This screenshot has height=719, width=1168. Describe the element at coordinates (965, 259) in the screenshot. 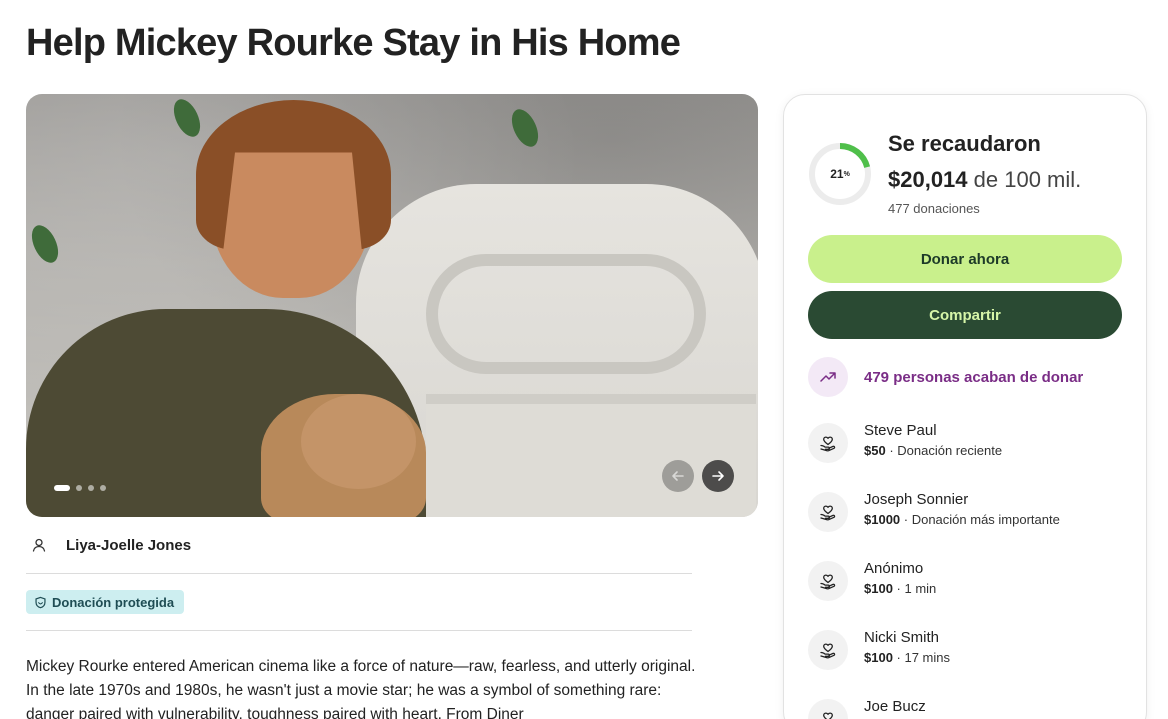

I see `donate-now-button: Donar ahora` at that location.